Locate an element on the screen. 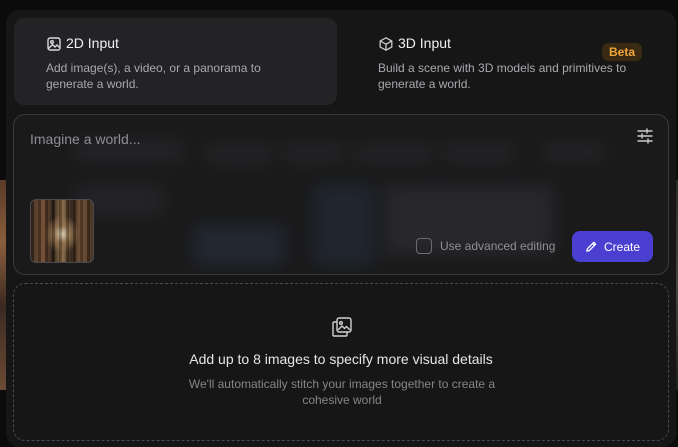 The image size is (678, 447). advanced-editing-toggle: Use advanced editing is located at coordinates (485, 246).